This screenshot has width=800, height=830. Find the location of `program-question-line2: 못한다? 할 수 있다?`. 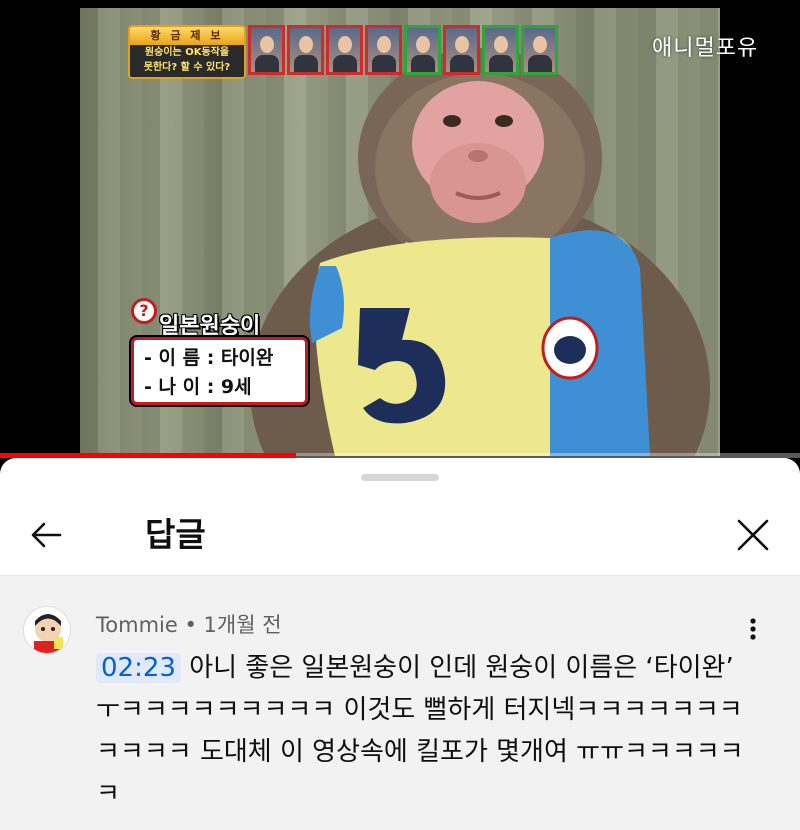

program-question-line2: 못한다? 할 수 있다? is located at coordinates (187, 67).